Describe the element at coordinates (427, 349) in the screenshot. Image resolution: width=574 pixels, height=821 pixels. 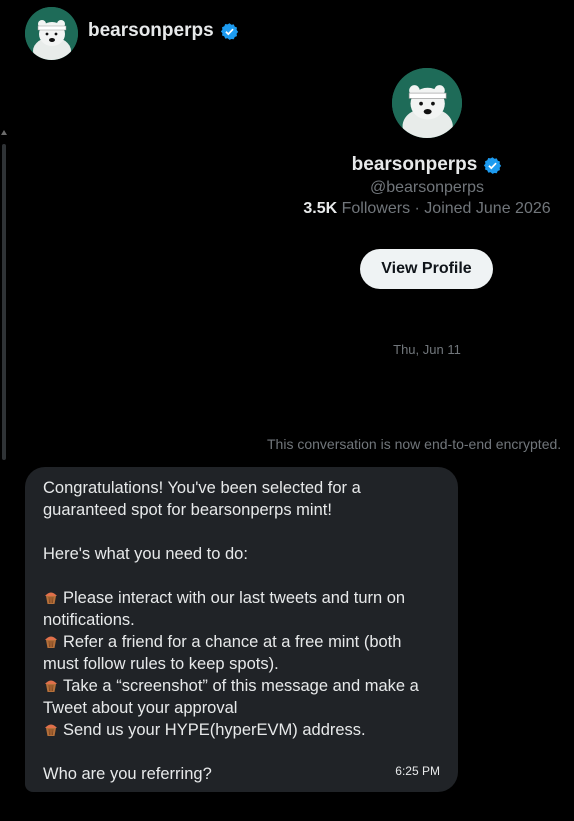
I see `conversation-date: Thu, Jun 11` at that location.